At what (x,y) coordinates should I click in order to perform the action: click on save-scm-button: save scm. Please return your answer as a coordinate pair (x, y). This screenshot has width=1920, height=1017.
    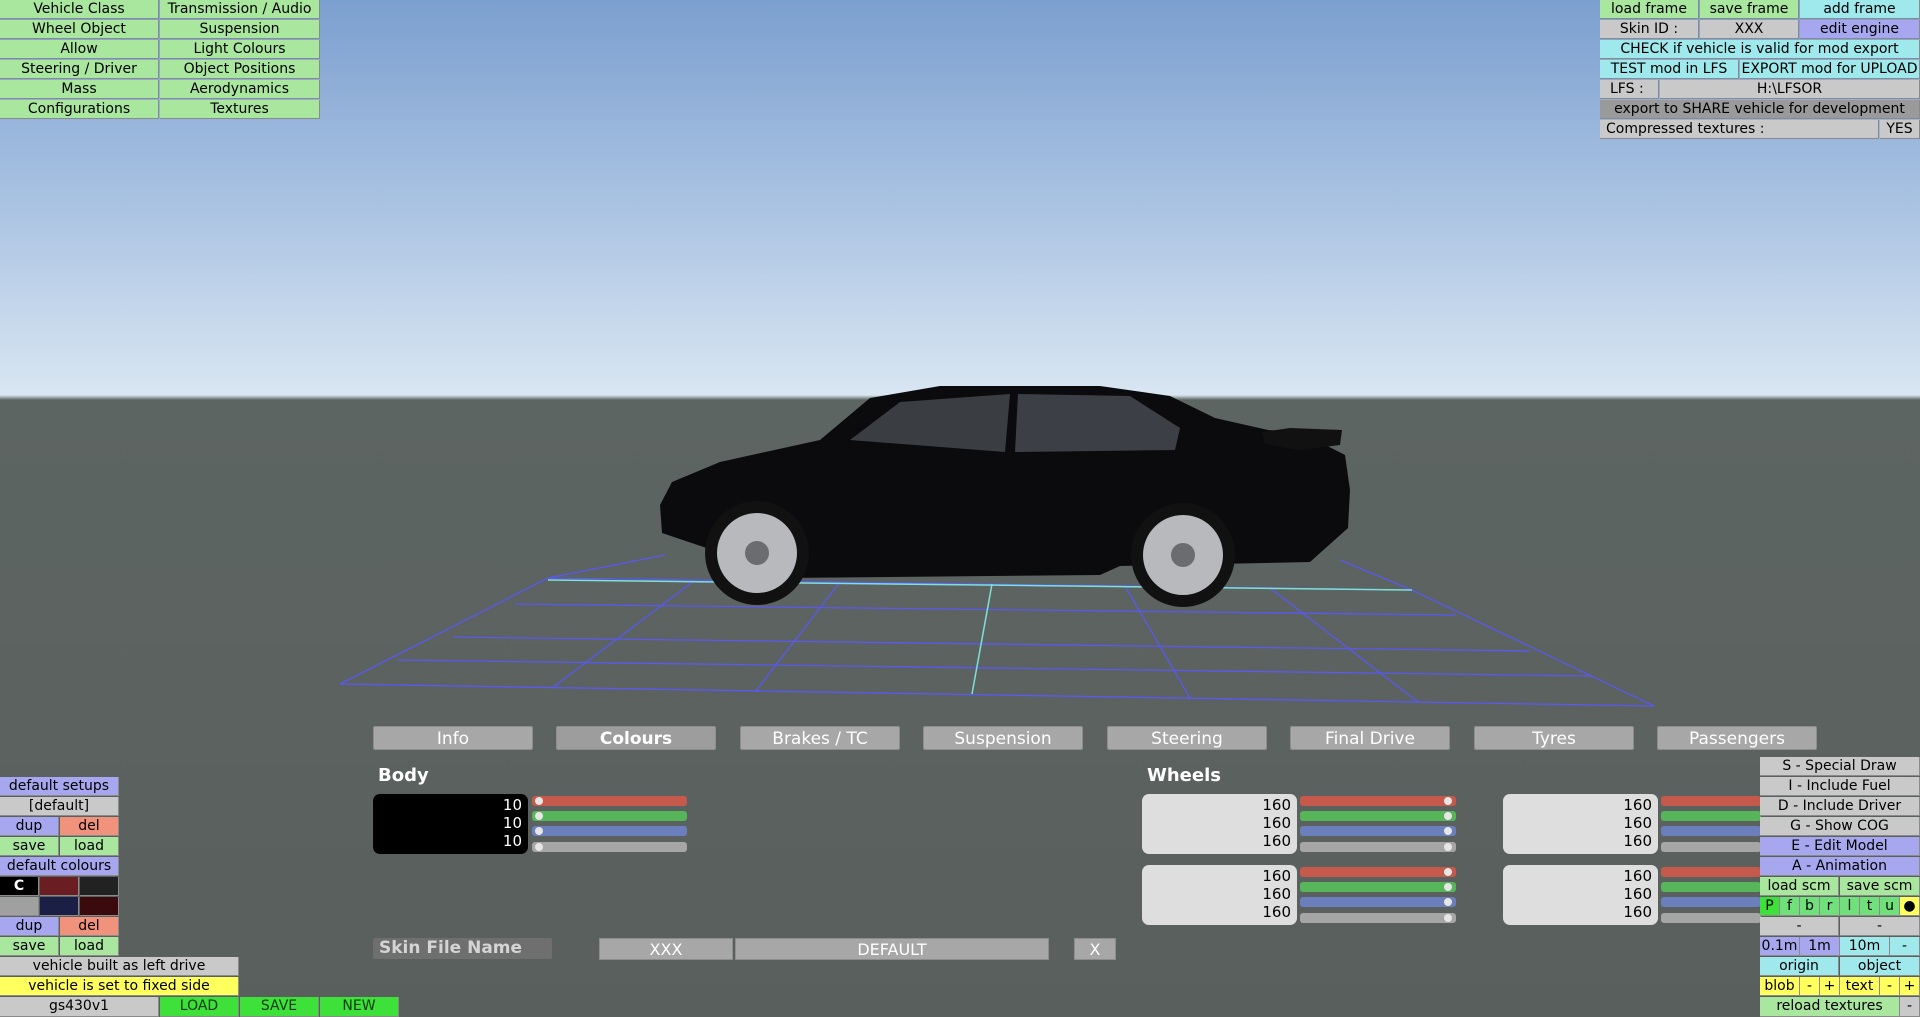
    Looking at the image, I should click on (1880, 886).